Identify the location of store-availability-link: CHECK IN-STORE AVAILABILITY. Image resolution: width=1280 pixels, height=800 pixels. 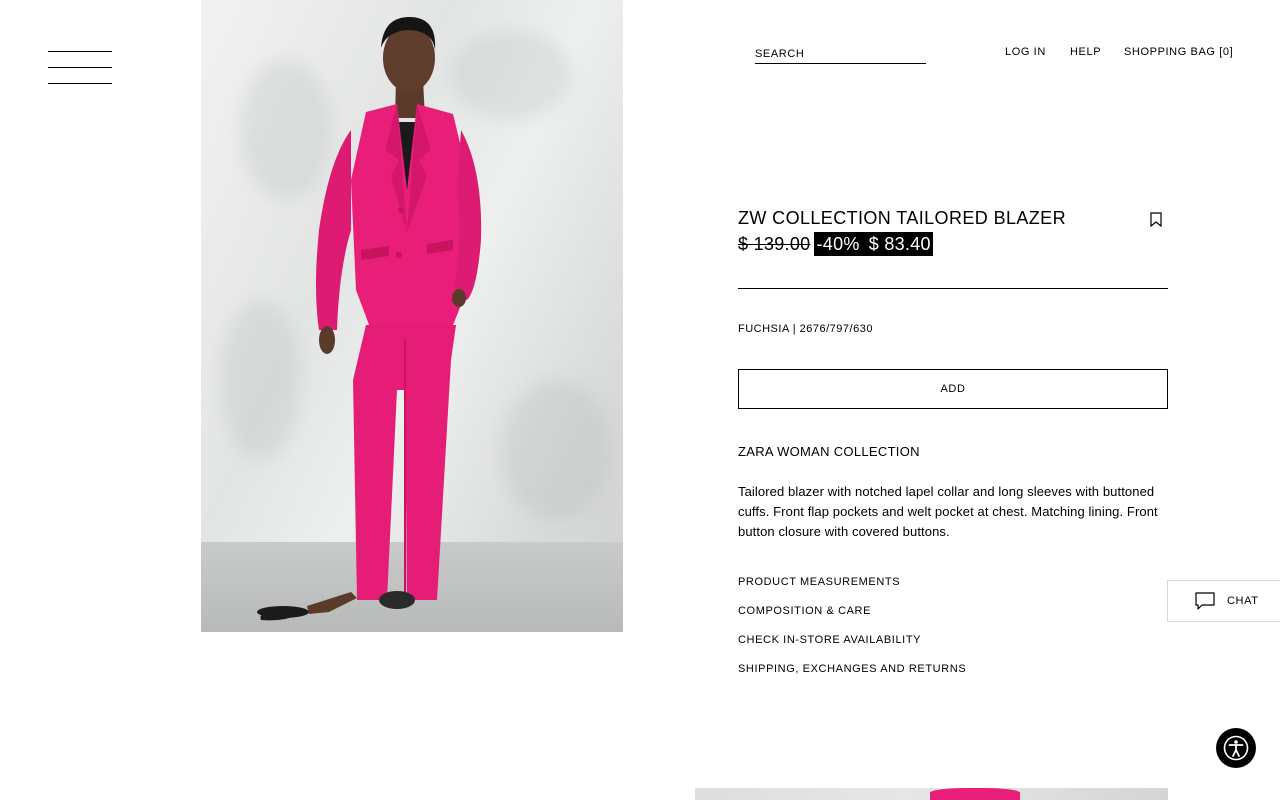
(829, 640).